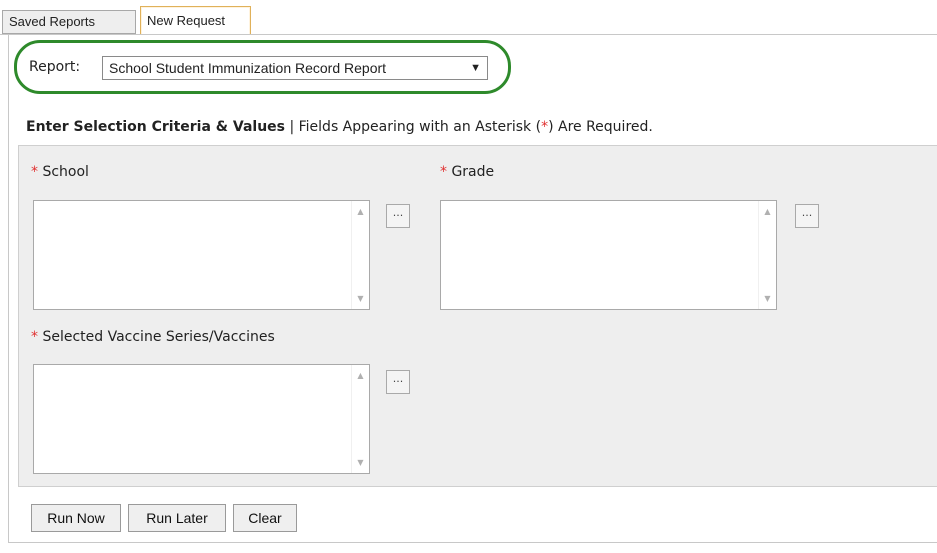  I want to click on dropdown-arrow-icon: ▼, so click(475, 68).